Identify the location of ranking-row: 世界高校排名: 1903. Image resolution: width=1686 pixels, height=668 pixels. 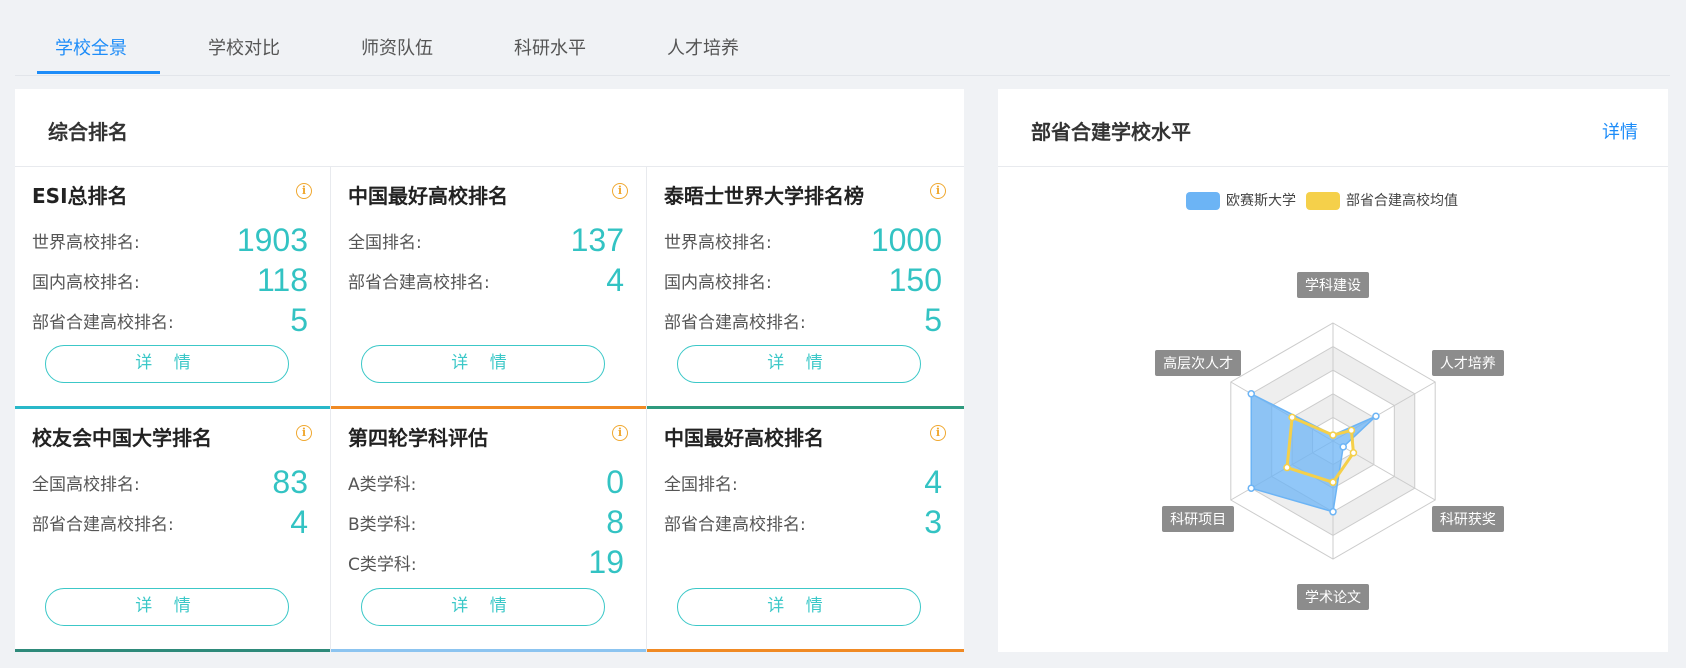
(170, 239).